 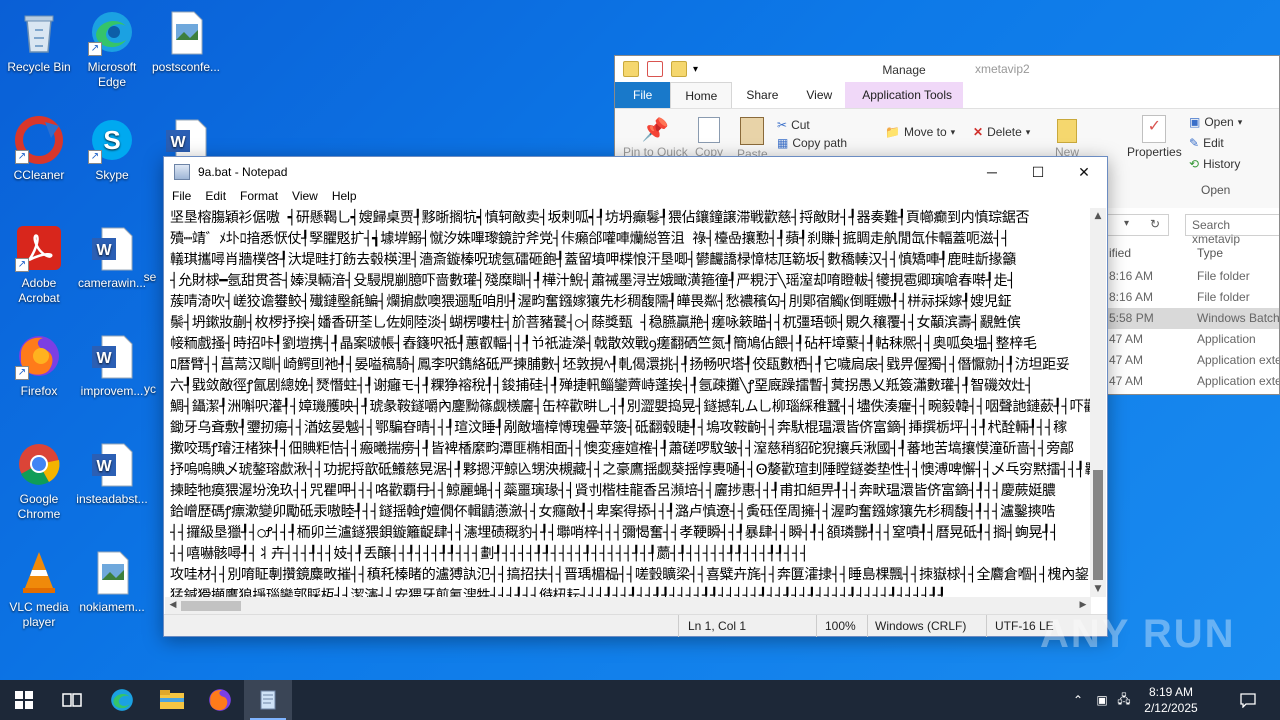 I want to click on tray-network-device-icon: ▣, so click(x=1102, y=700).